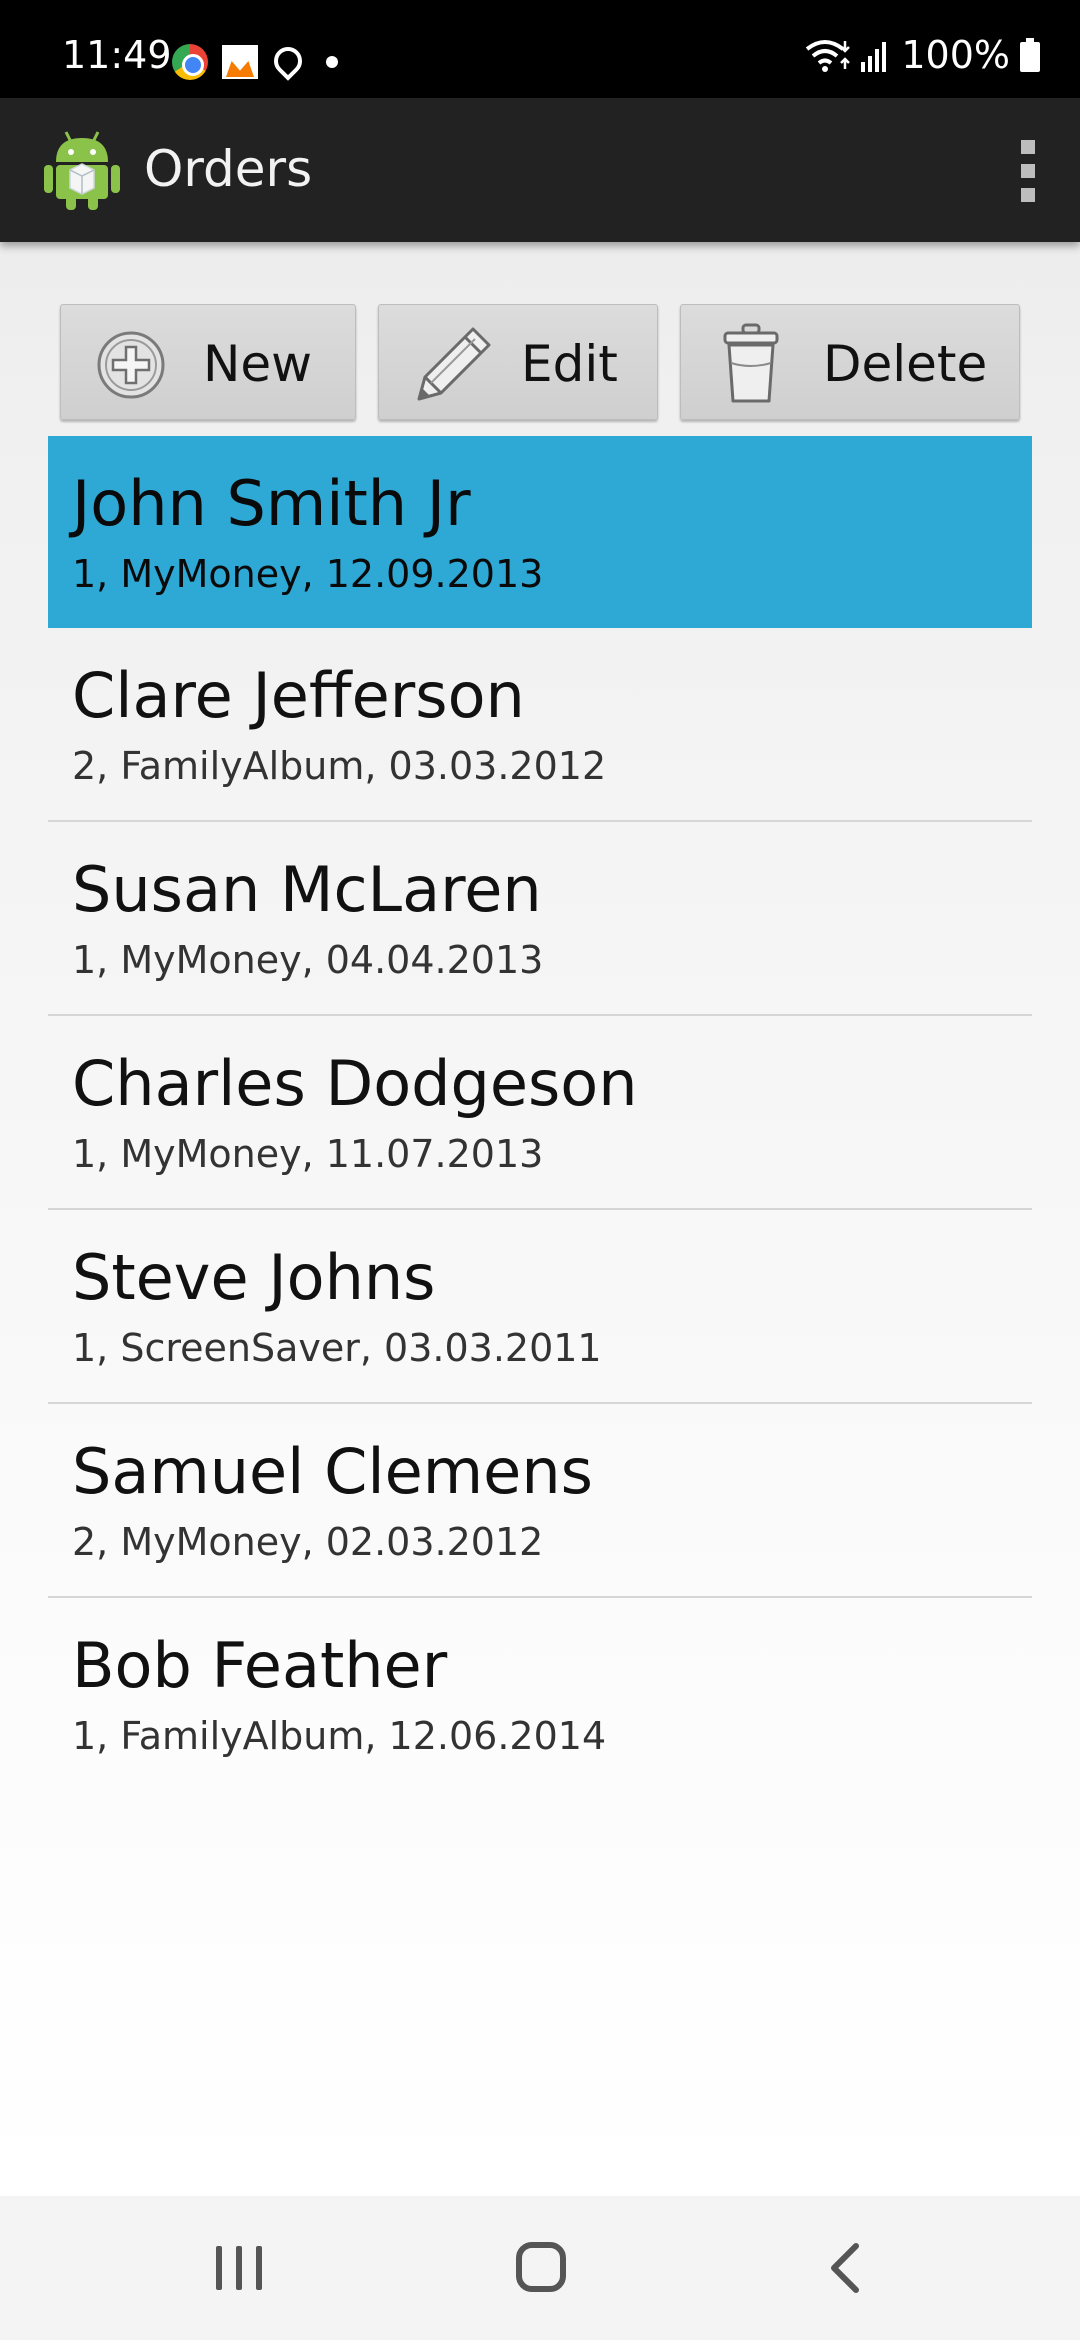 Image resolution: width=1080 pixels, height=2340 pixels. Describe the element at coordinates (190, 62) in the screenshot. I see `chrome-icon` at that location.